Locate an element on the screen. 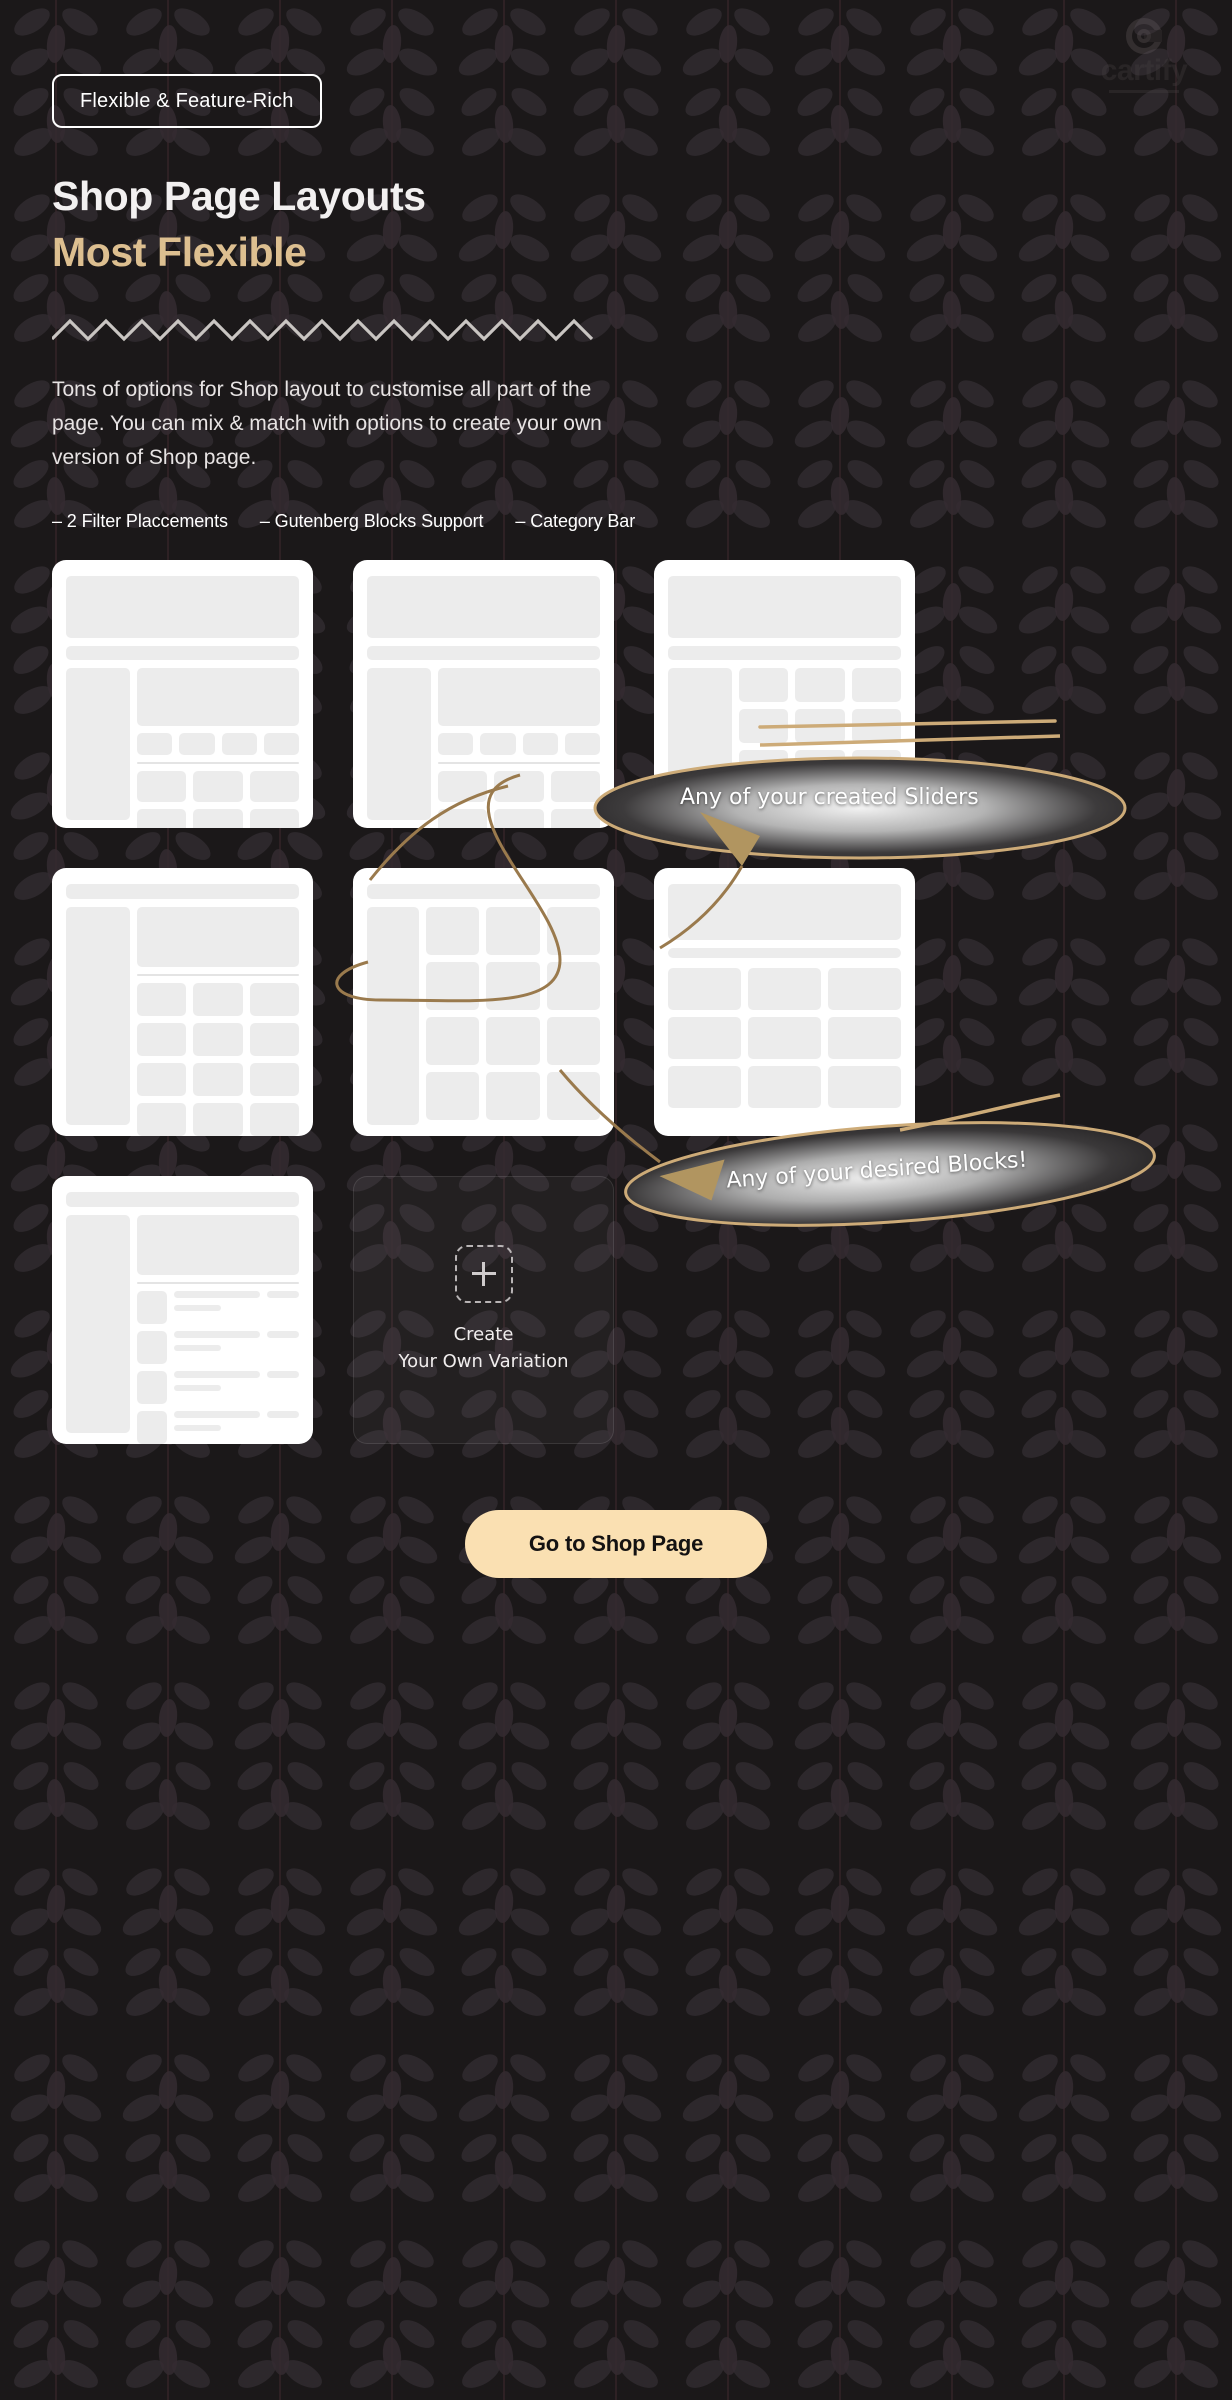  layout-card-topbar-sidebar-hero-grid is located at coordinates (182, 1001).